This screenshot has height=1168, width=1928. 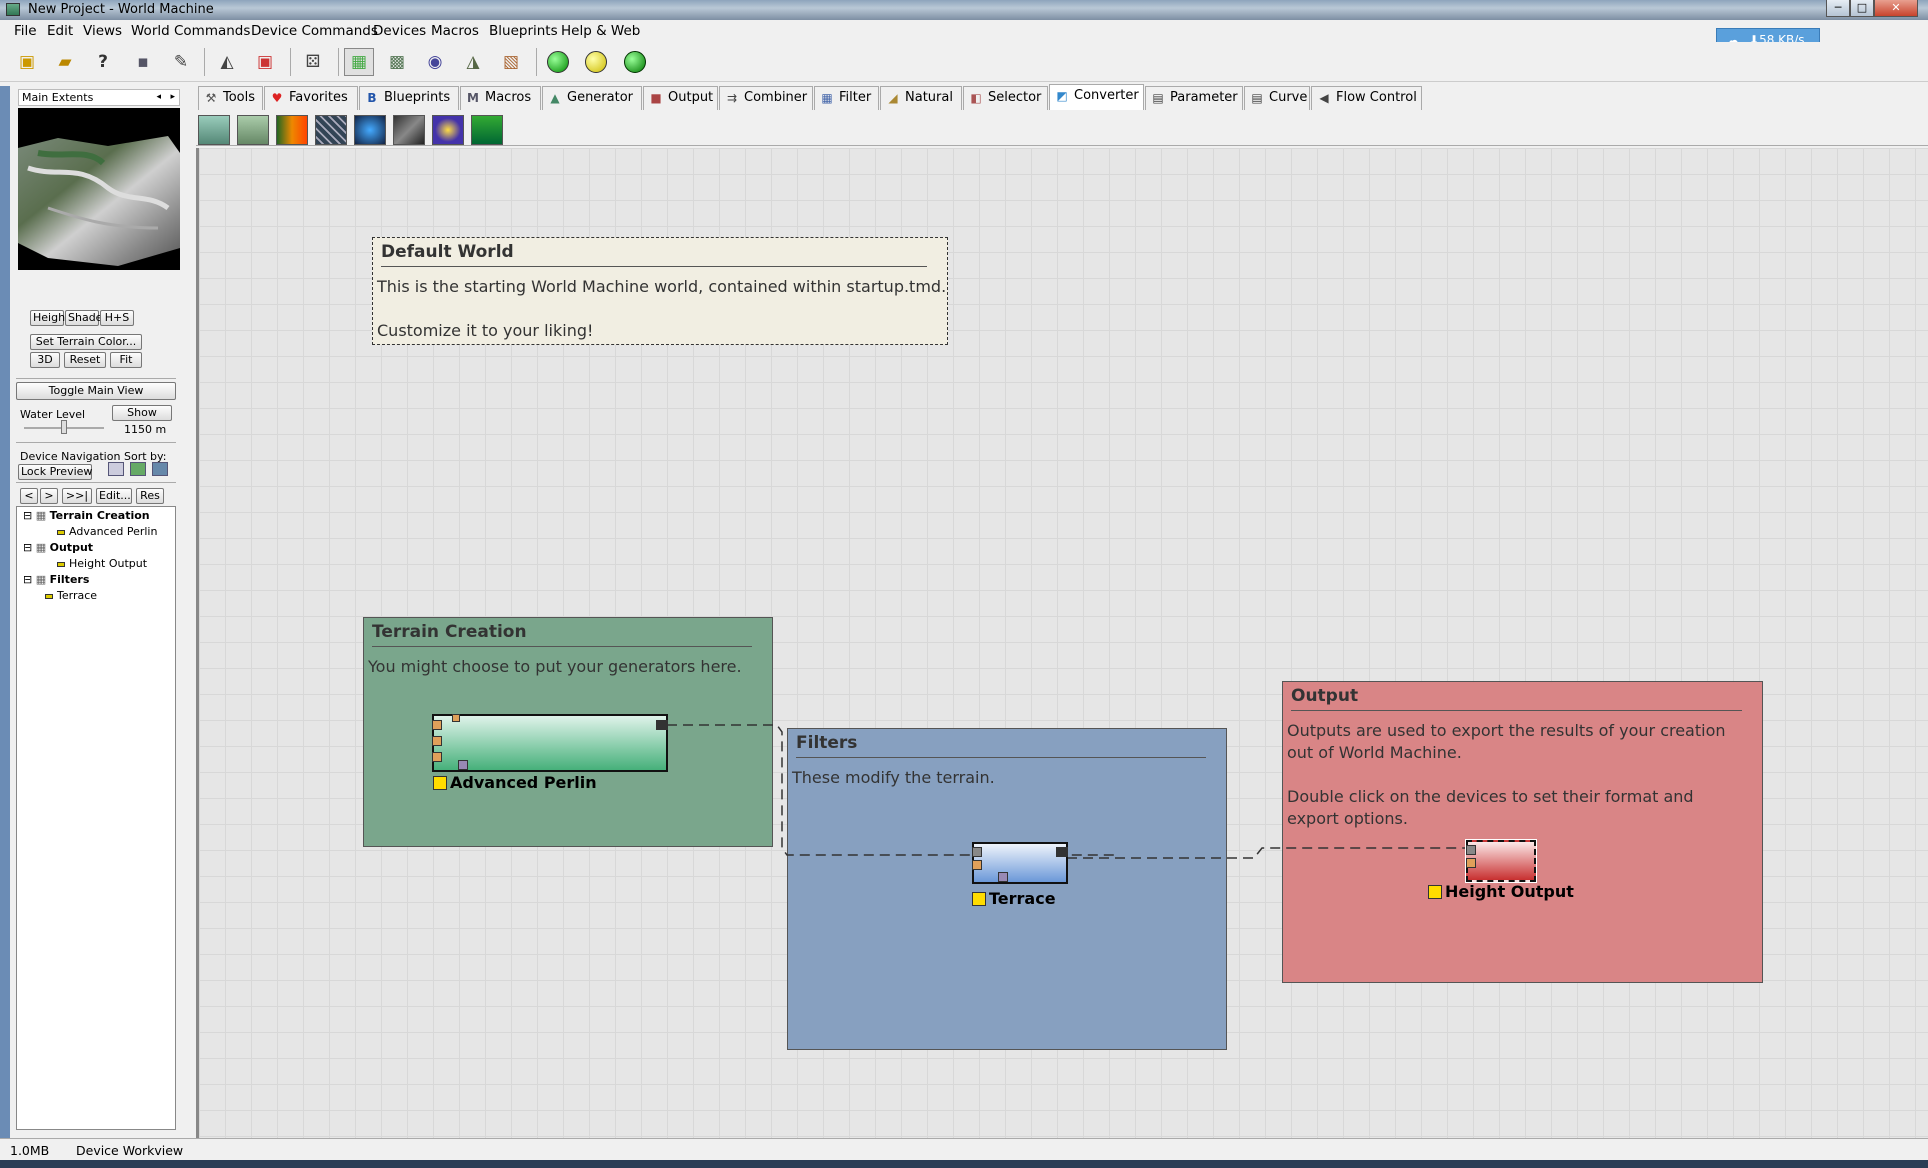 I want to click on tab-favorites: ♥ Favorites, so click(x=311, y=98).